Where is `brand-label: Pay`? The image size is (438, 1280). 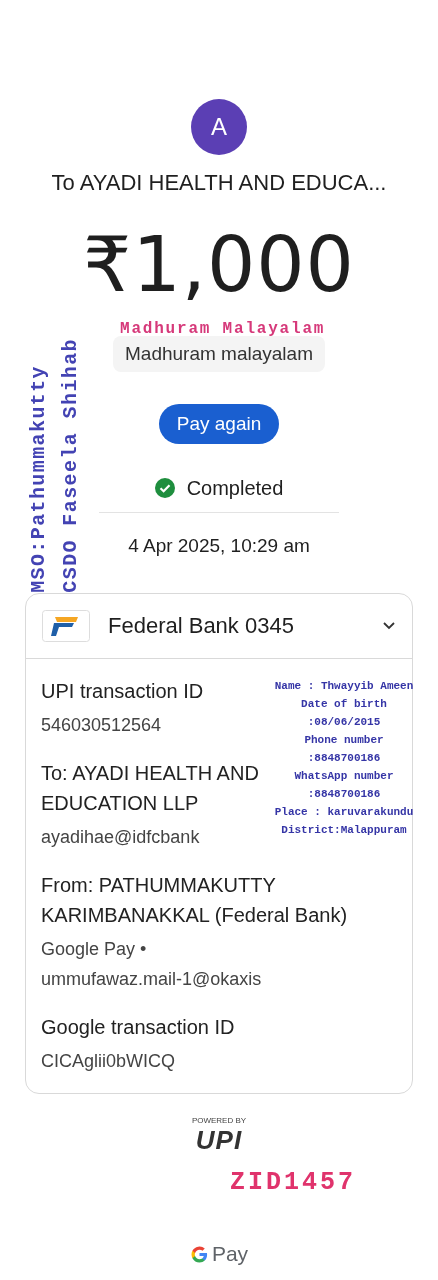 brand-label: Pay is located at coordinates (230, 1254).